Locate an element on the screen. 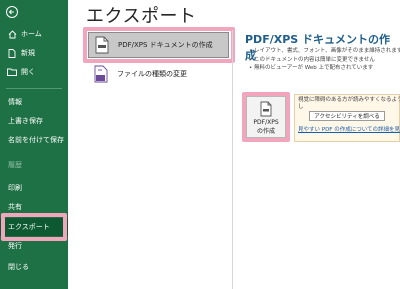 This screenshot has height=289, width=400. option-label: ファイルの種類の変更 is located at coordinates (152, 74).